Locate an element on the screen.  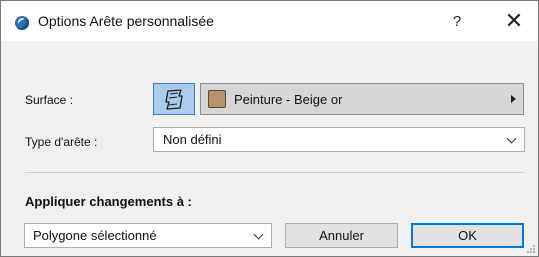
surface-dropdown: Peinture - Beige or is located at coordinates (362, 99).